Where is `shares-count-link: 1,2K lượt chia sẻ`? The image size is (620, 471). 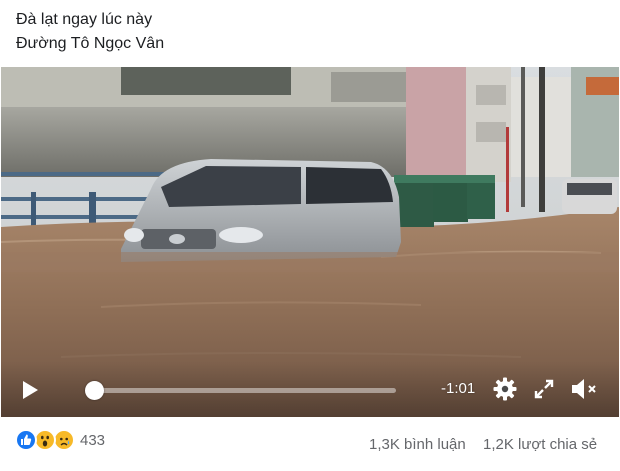 shares-count-link: 1,2K lượt chia sẻ is located at coordinates (540, 444).